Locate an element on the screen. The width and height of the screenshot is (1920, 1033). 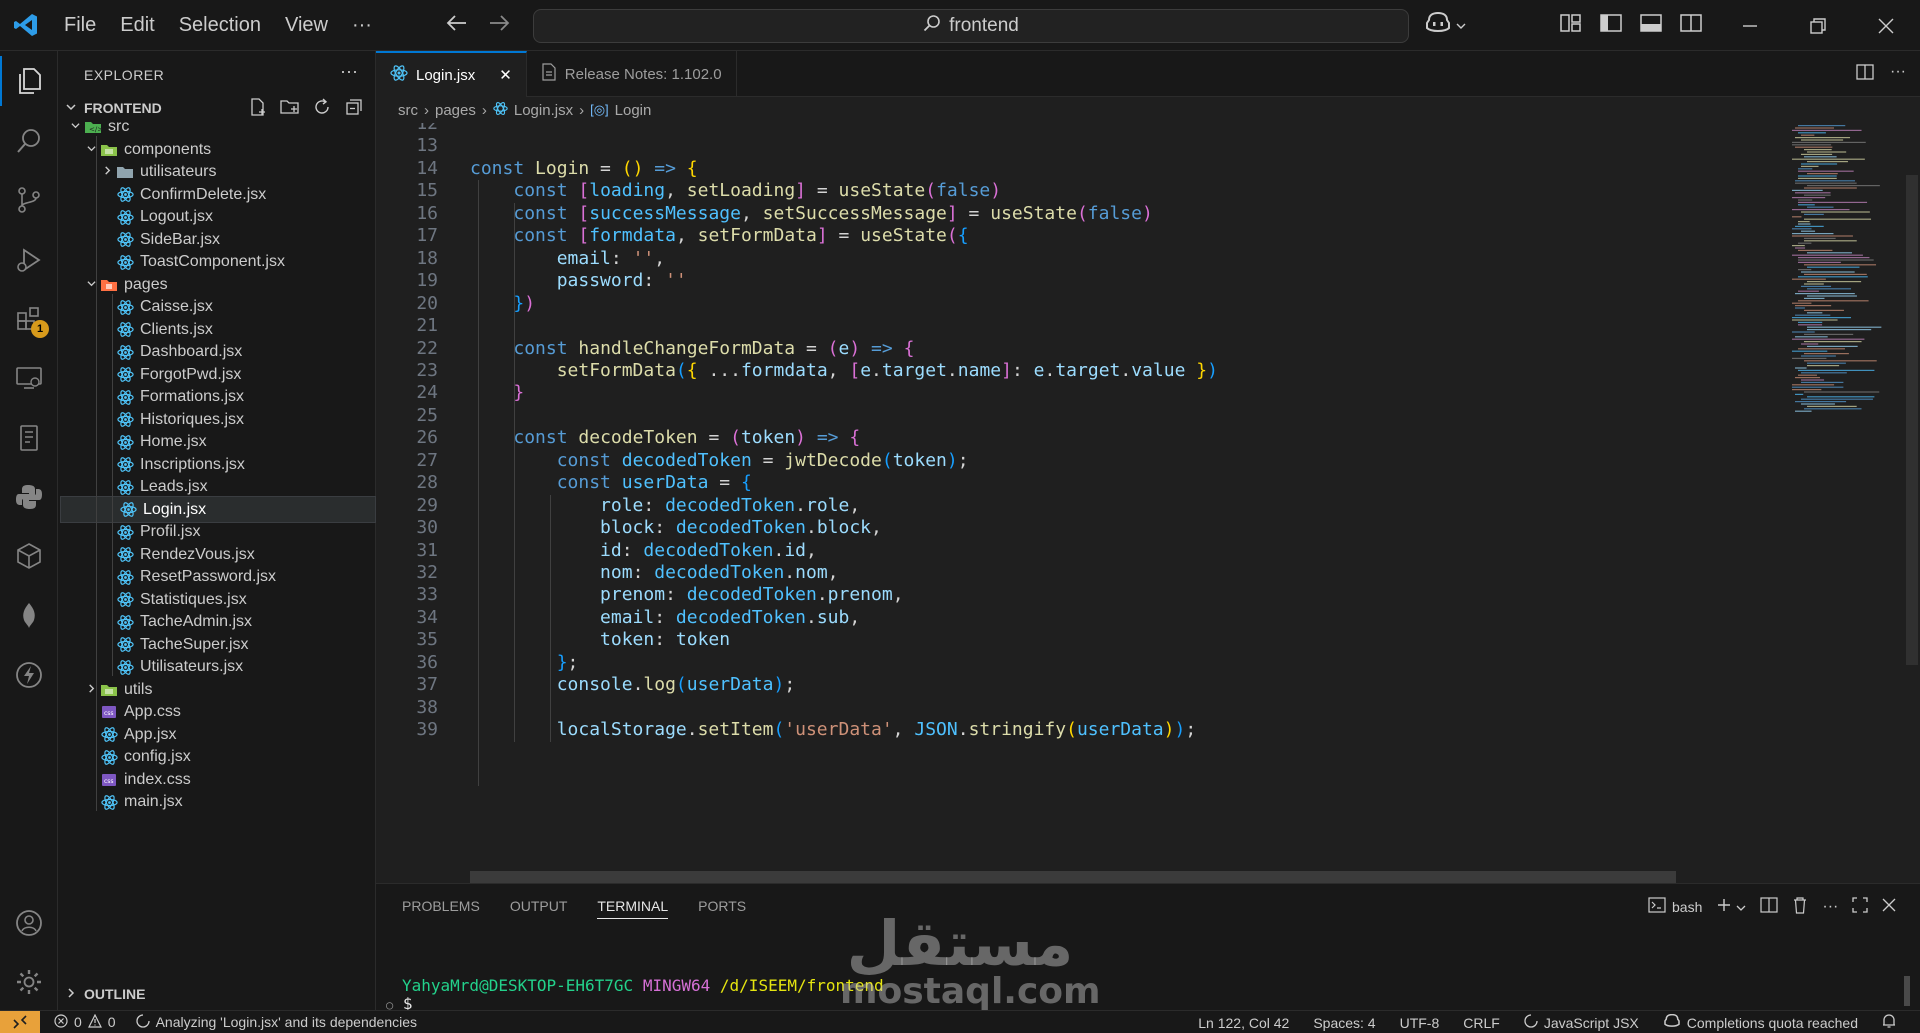
tree-item-label: Utilisateurs.jsx is located at coordinates (192, 666).